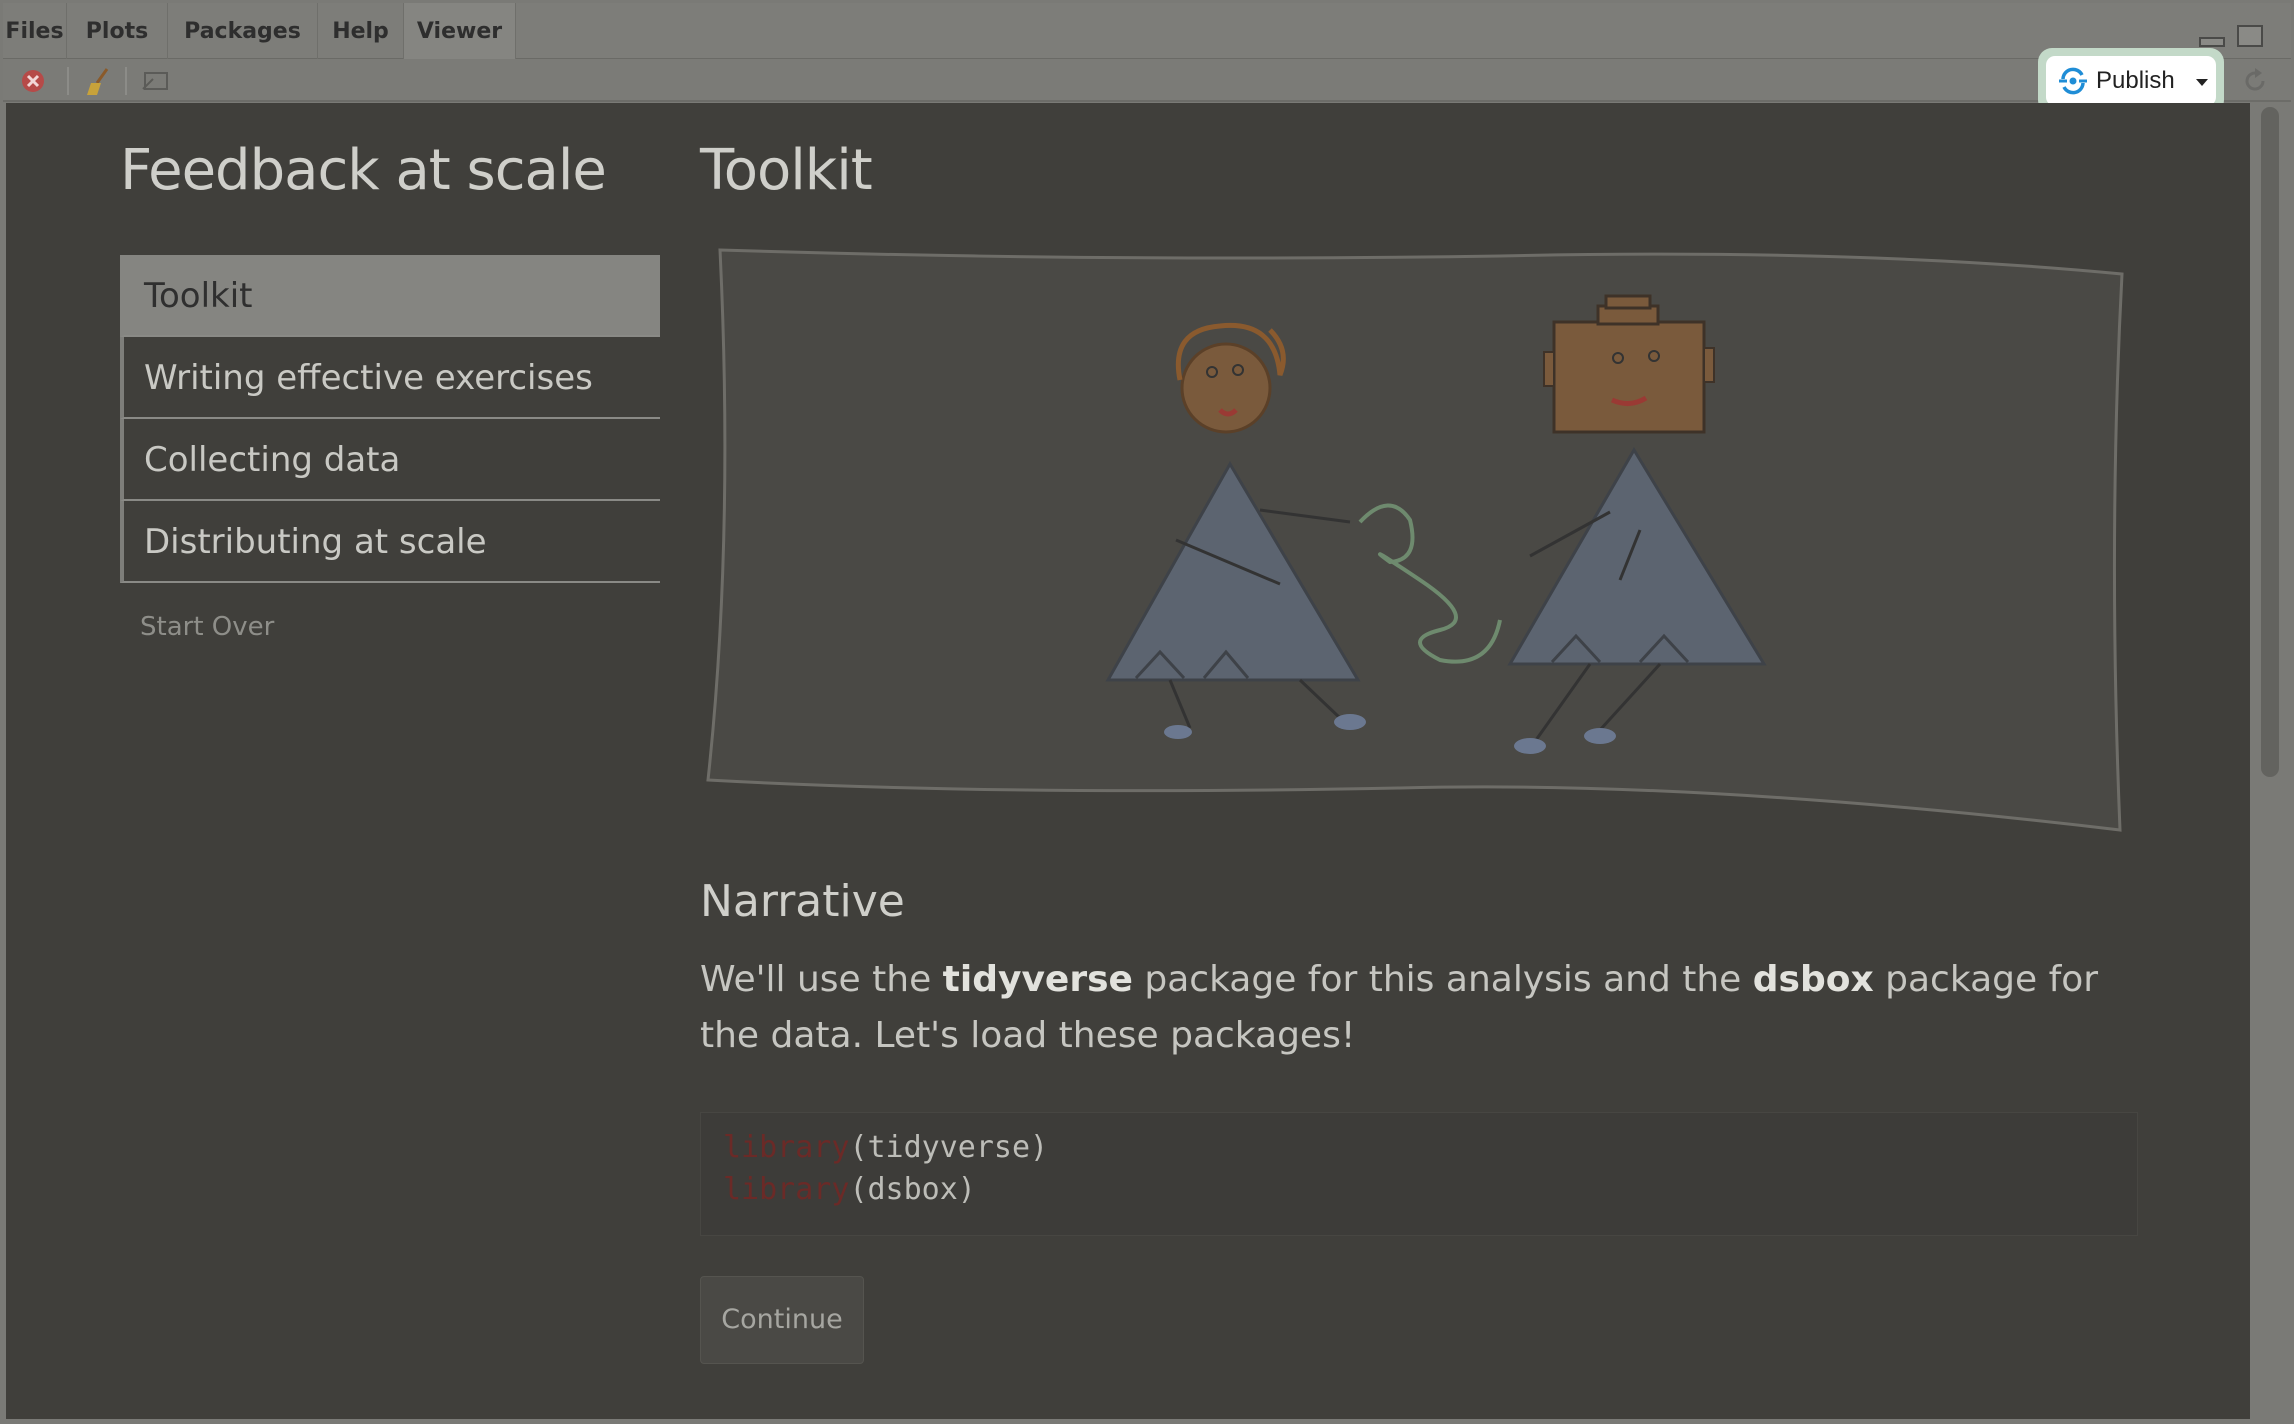  Describe the element at coordinates (35, 31) in the screenshot. I see `tab-files: Files` at that location.